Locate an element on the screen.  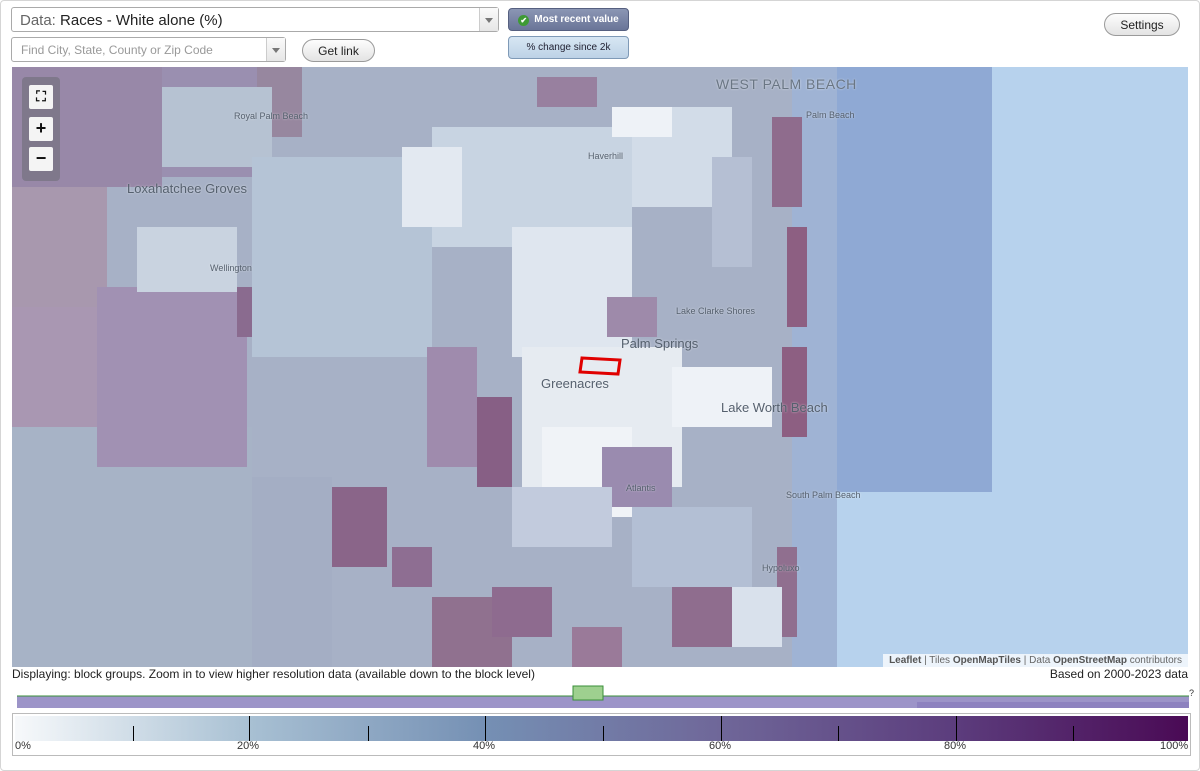
legend-label: 60% is located at coordinates (720, 746).